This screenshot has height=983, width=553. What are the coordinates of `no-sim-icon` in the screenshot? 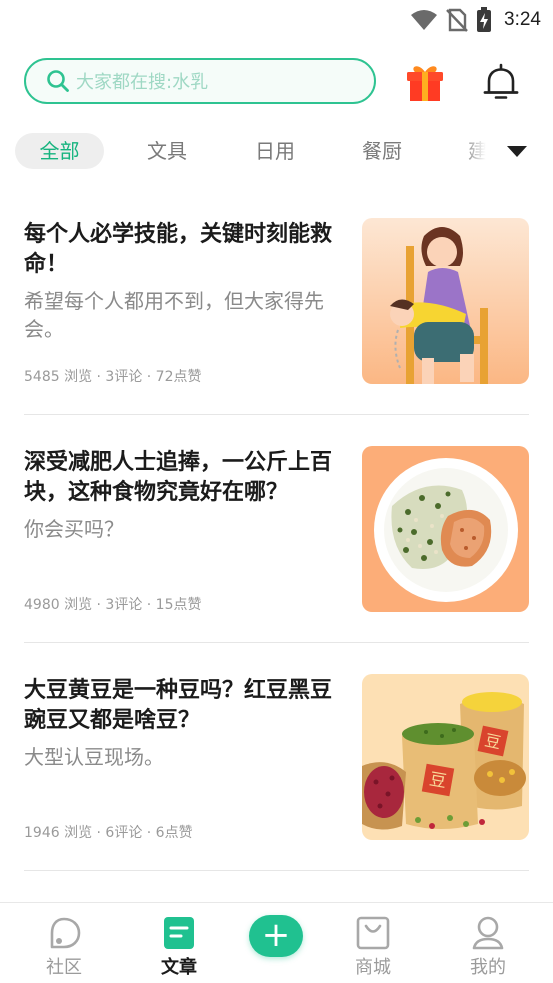 It's located at (457, 20).